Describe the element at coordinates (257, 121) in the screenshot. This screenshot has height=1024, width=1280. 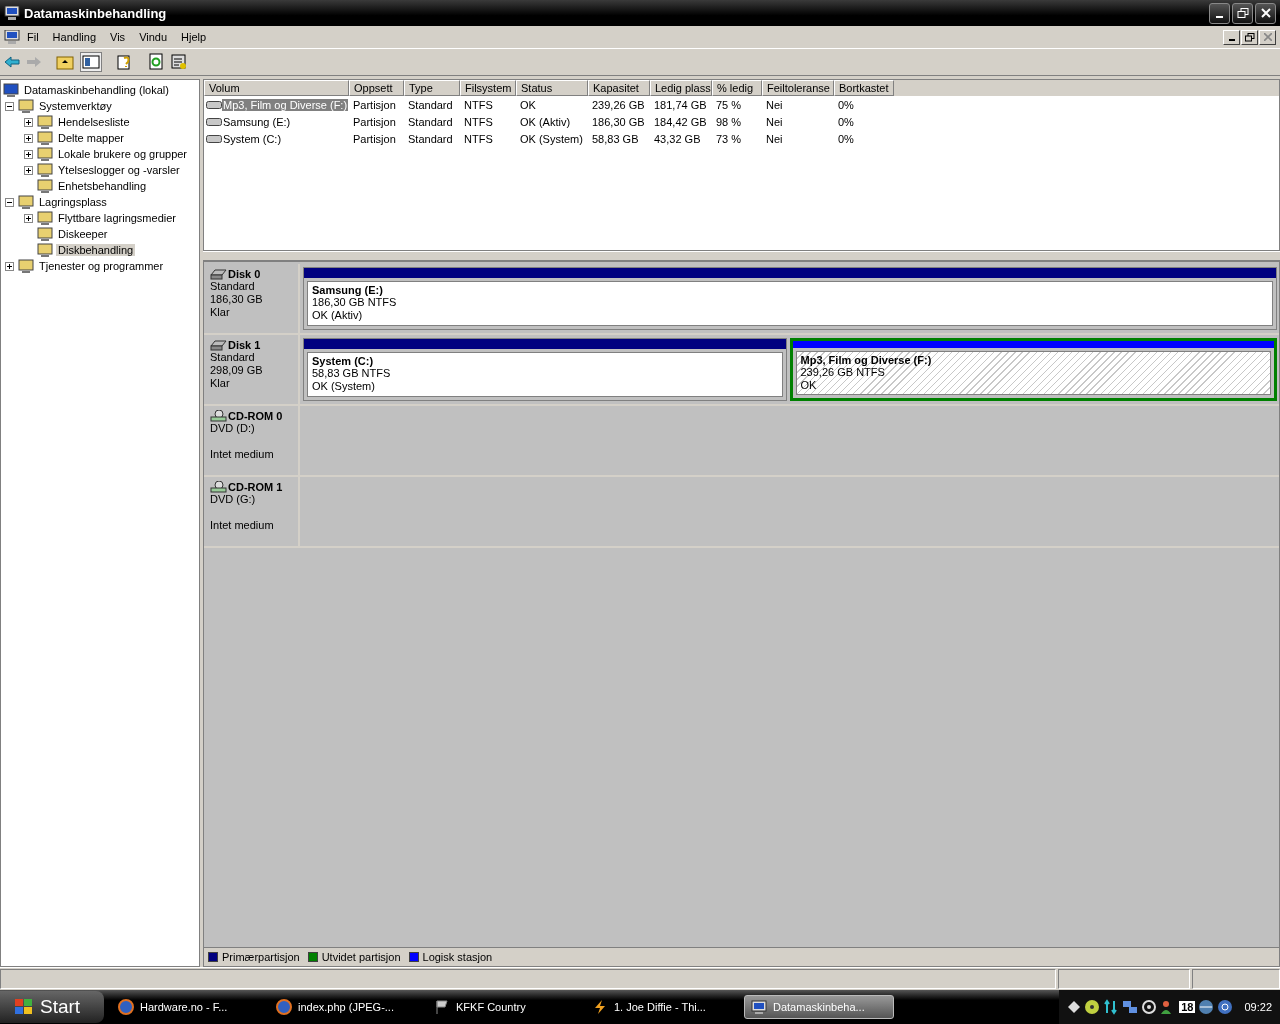
I see `table-cell: Samsung (E:)` at that location.